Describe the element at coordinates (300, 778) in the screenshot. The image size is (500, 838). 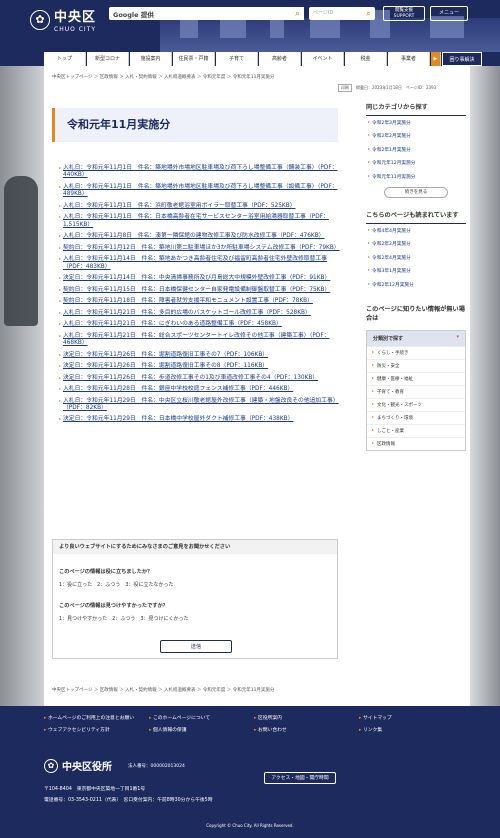
I see `access-button: アクセス・地図・開庁時間` at that location.